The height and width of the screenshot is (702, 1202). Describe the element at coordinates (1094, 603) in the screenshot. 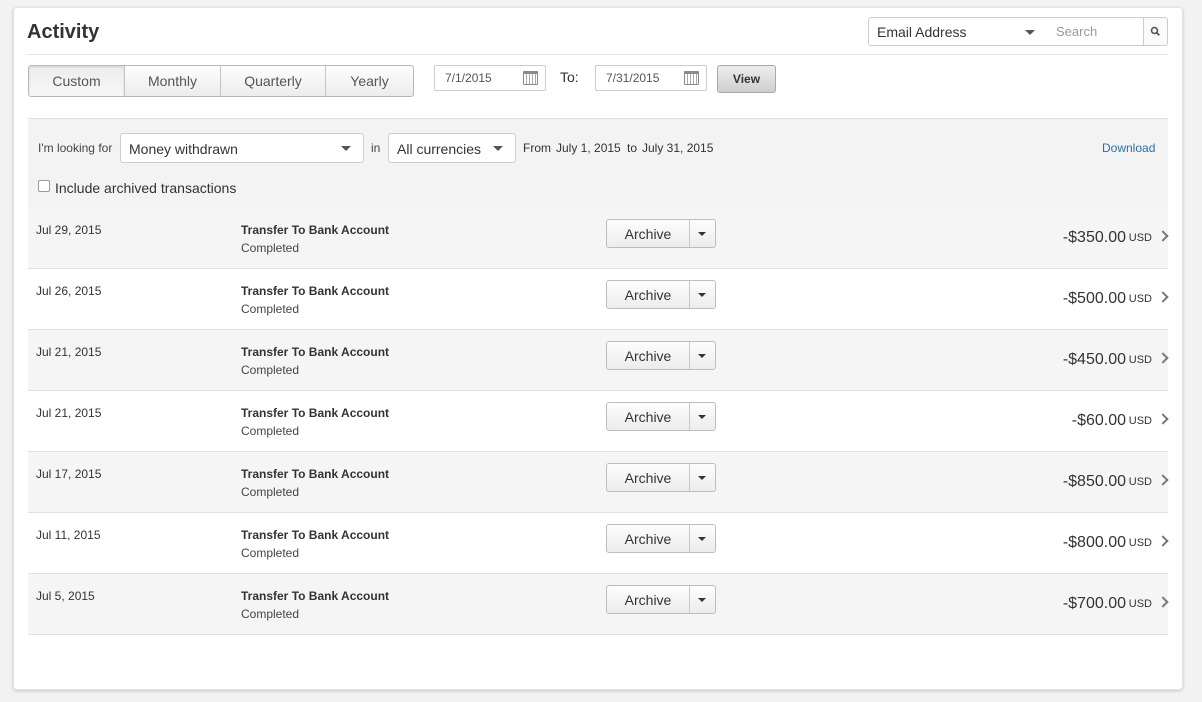

I see `transaction-amount: -$700.00` at that location.